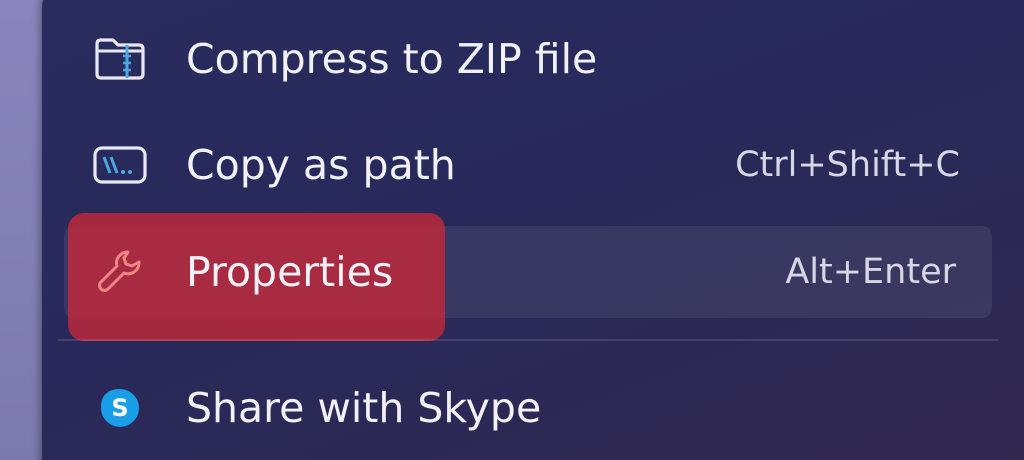  I want to click on svg-text: S, so click(119, 408).